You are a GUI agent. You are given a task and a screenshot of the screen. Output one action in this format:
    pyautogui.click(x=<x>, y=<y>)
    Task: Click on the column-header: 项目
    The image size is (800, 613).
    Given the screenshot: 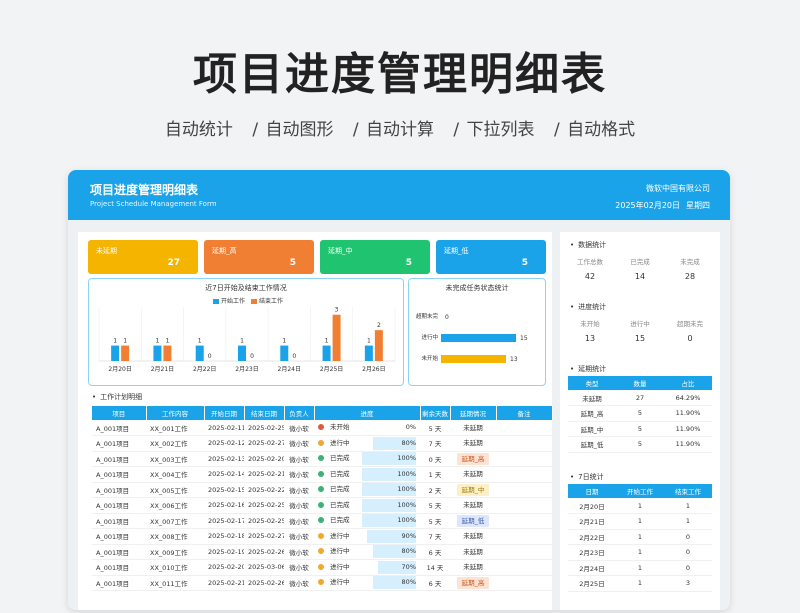 What is the action you would take?
    pyautogui.click(x=119, y=413)
    